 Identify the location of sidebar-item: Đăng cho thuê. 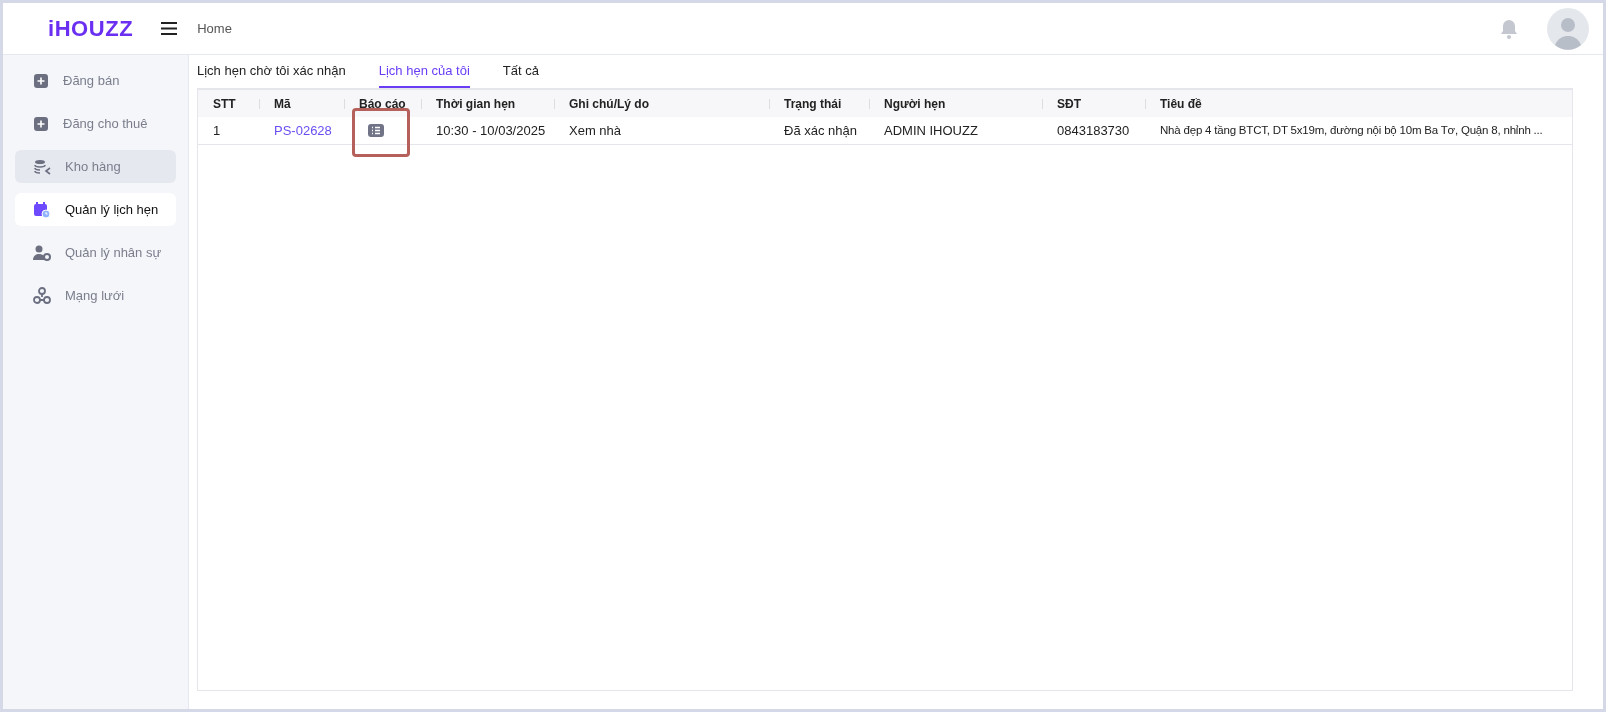
(95, 123).